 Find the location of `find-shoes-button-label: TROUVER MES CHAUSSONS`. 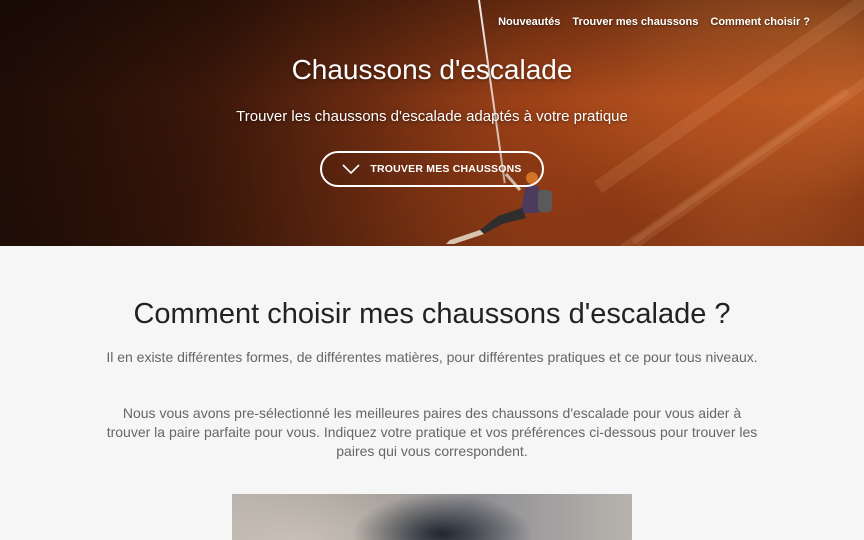

find-shoes-button-label: TROUVER MES CHAUSSONS is located at coordinates (446, 169).